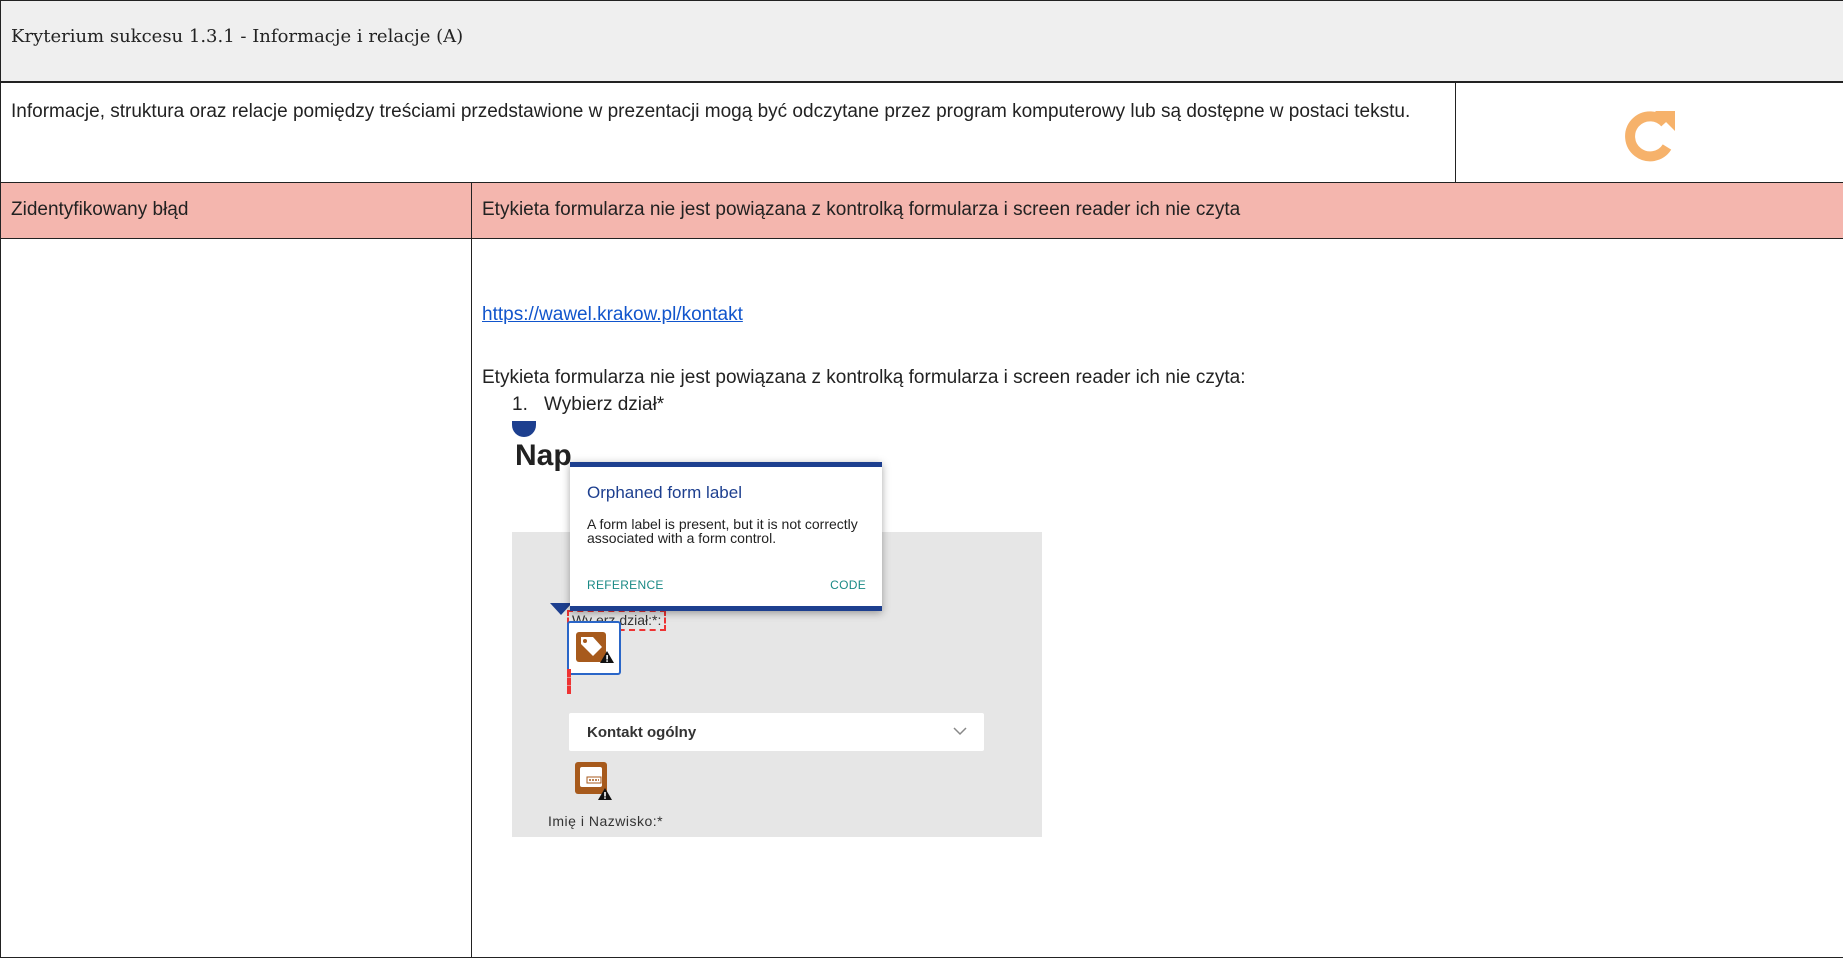  I want to click on list-item: 1. Wybierz dział*, so click(588, 405).